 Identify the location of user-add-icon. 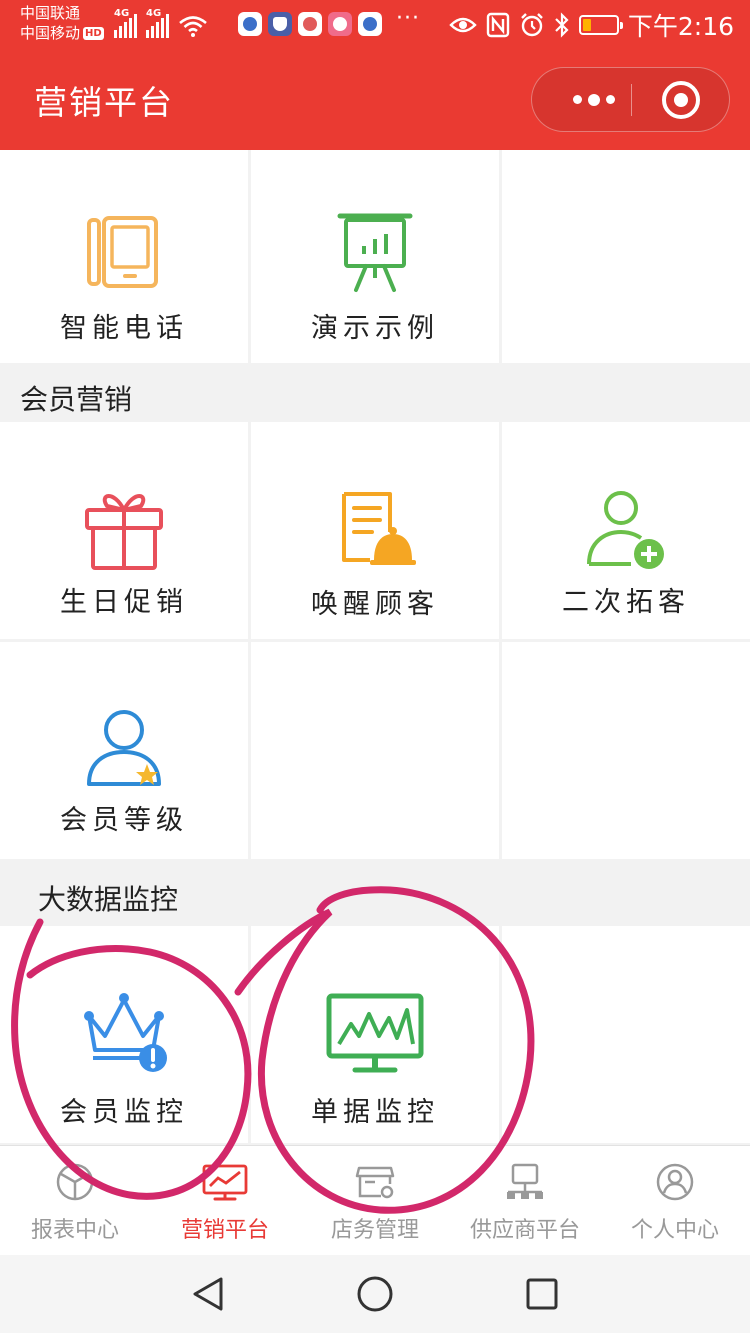
(626, 529).